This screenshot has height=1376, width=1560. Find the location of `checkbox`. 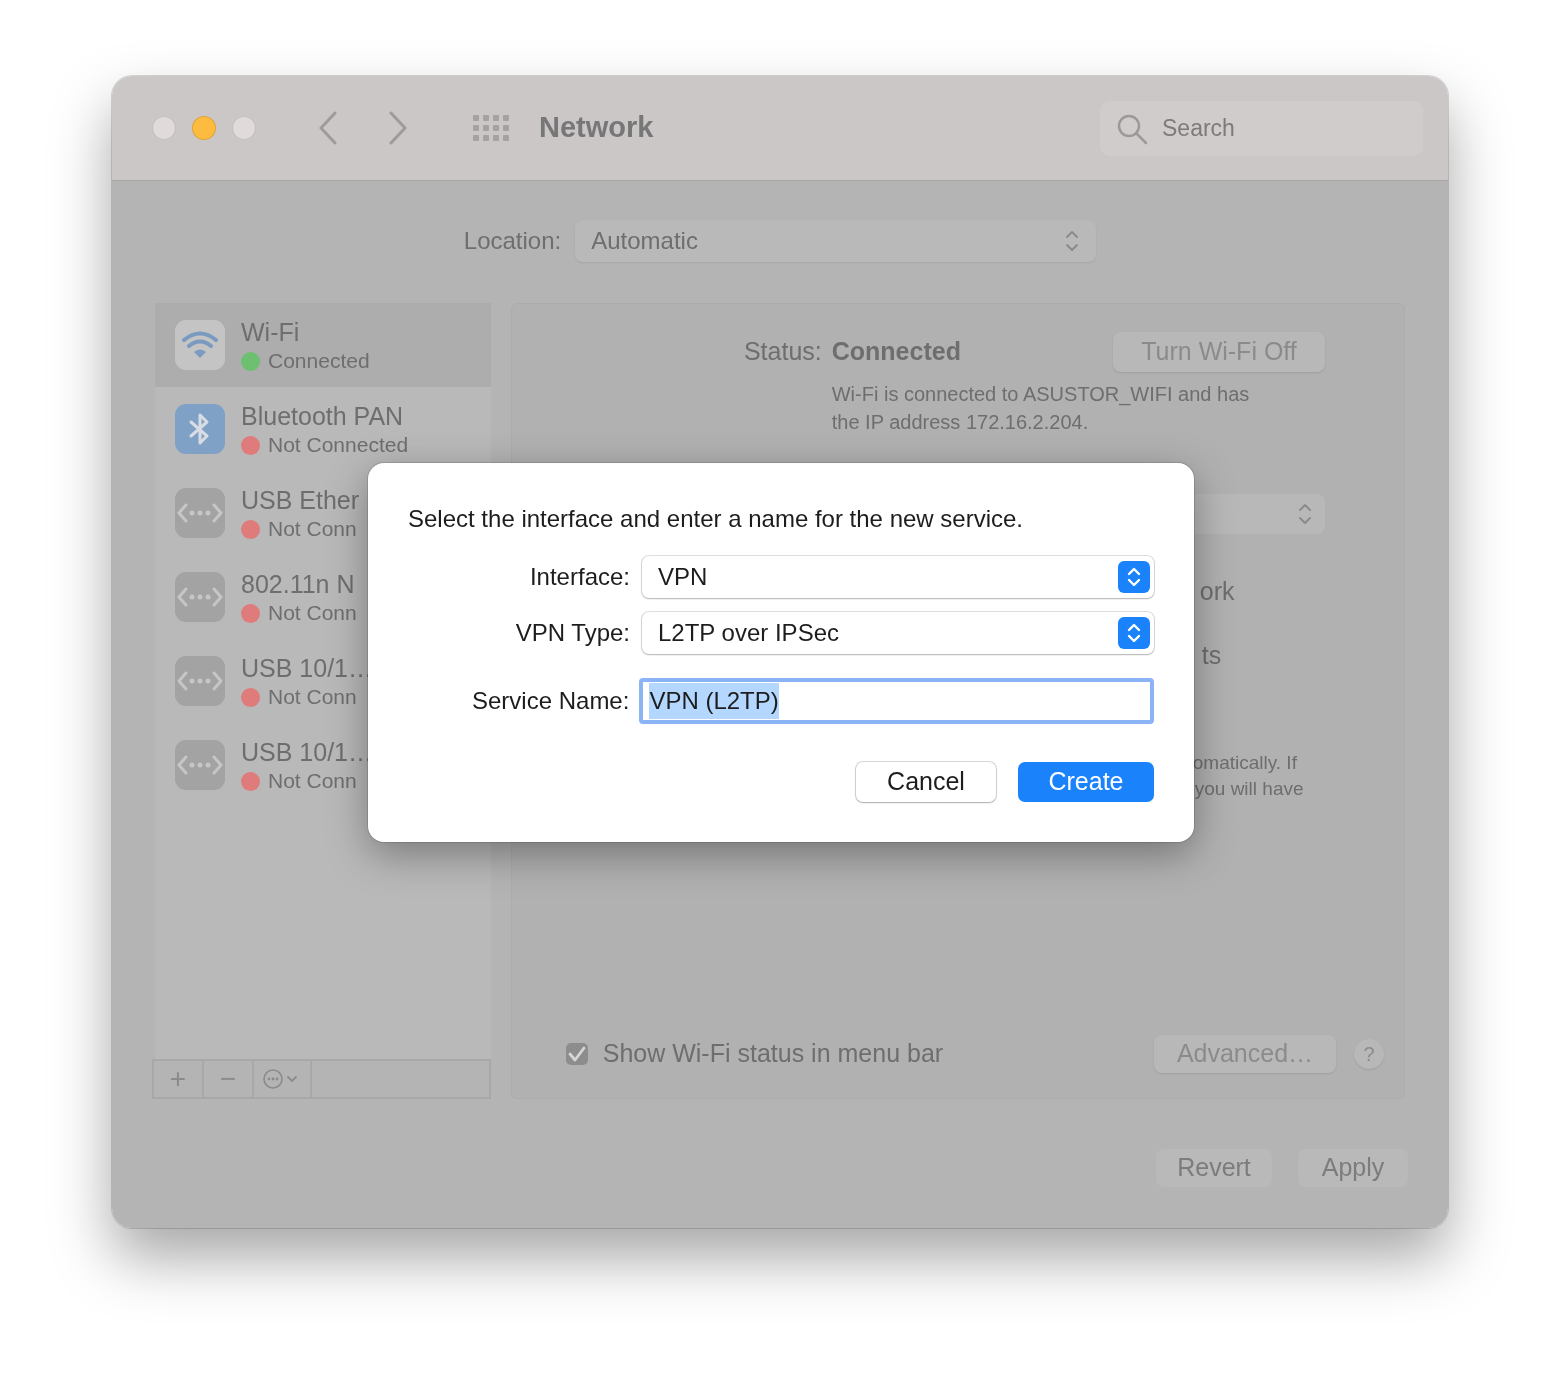

checkbox is located at coordinates (576, 1054).